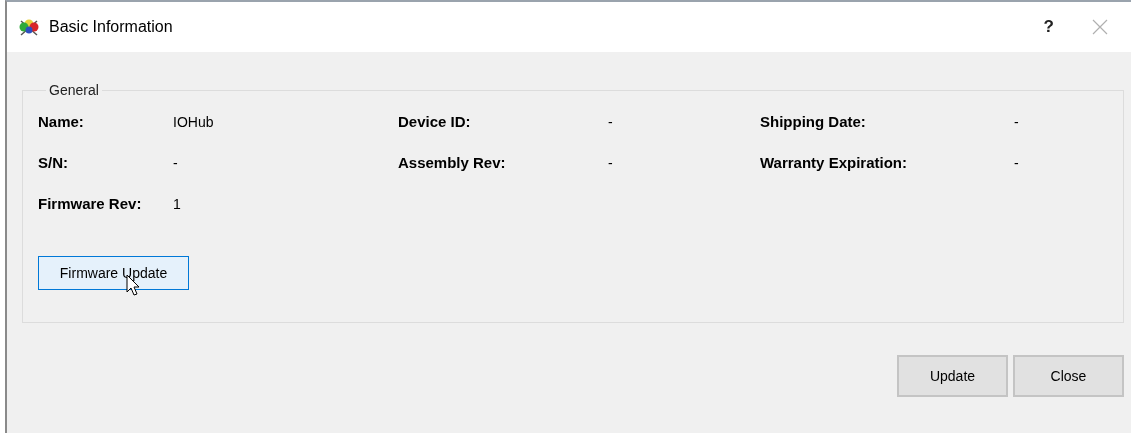 This screenshot has height=433, width=1131. What do you see at coordinates (1068, 376) in the screenshot?
I see `dialog-button: Close` at bounding box center [1068, 376].